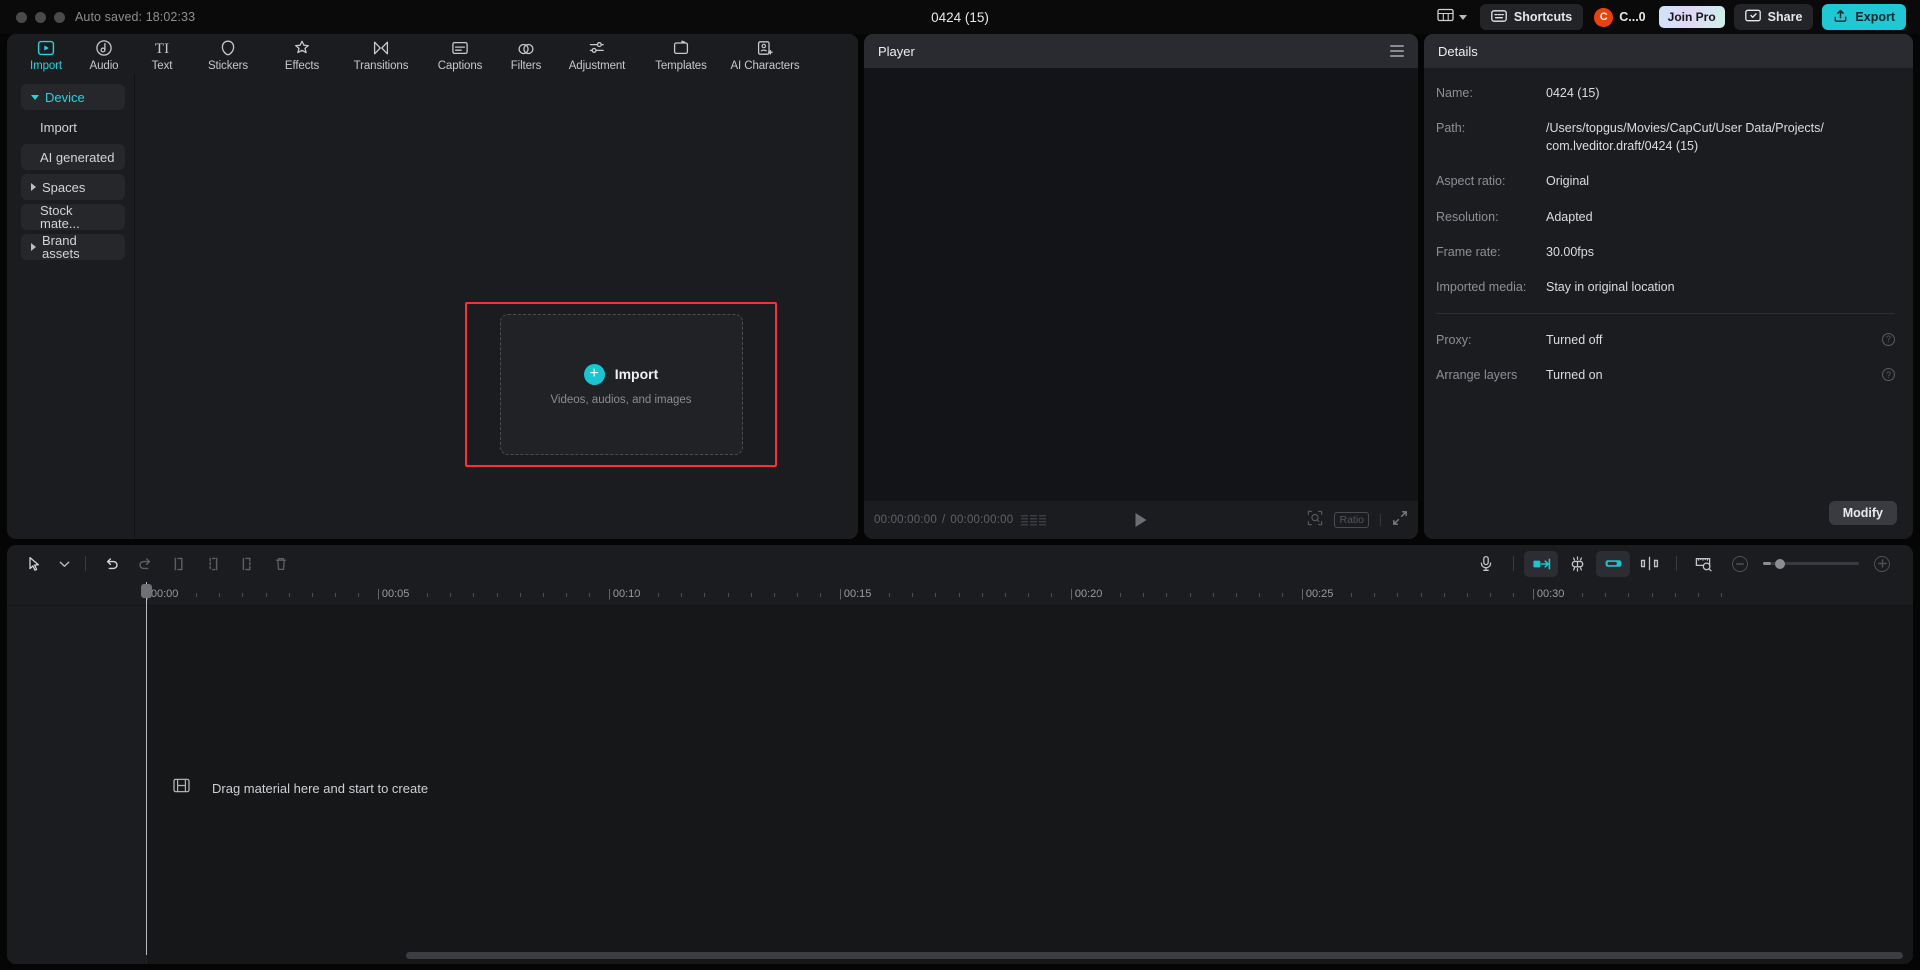 The image size is (1920, 970). What do you see at coordinates (1665, 313) in the screenshot?
I see `details-separator` at bounding box center [1665, 313].